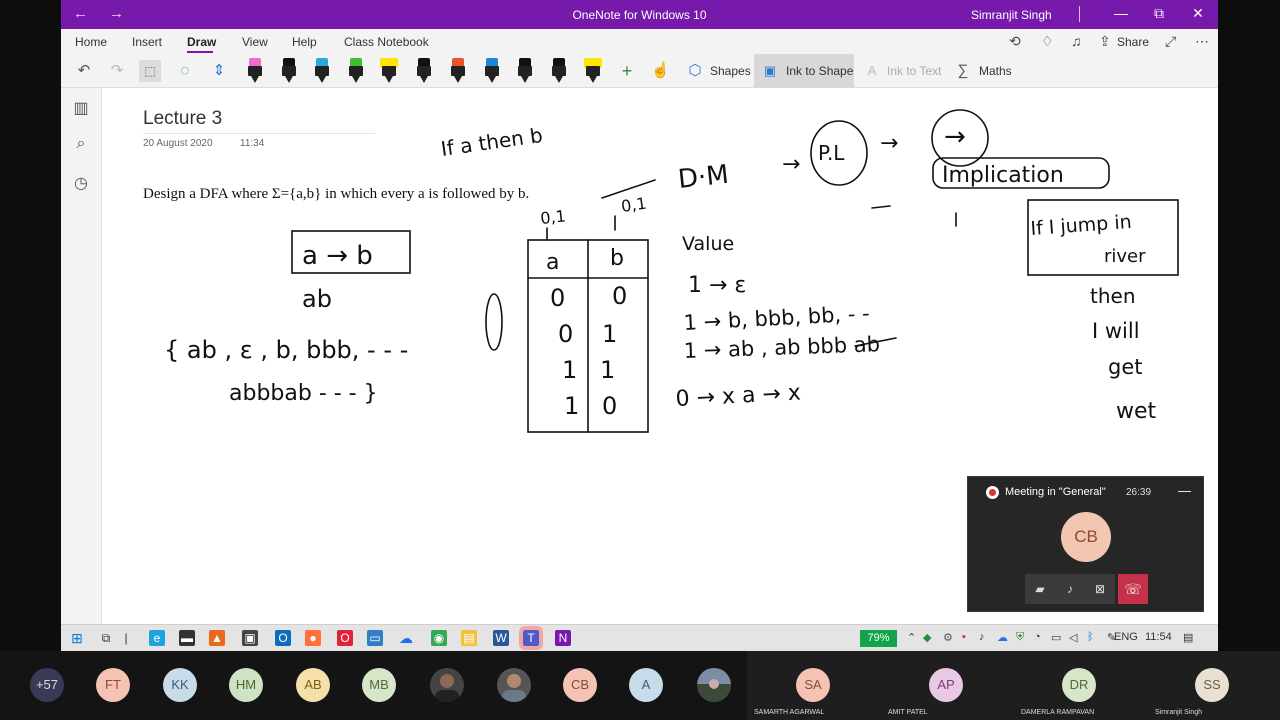 This screenshot has height=720, width=1280. I want to click on participant-avatar: A, so click(646, 685).